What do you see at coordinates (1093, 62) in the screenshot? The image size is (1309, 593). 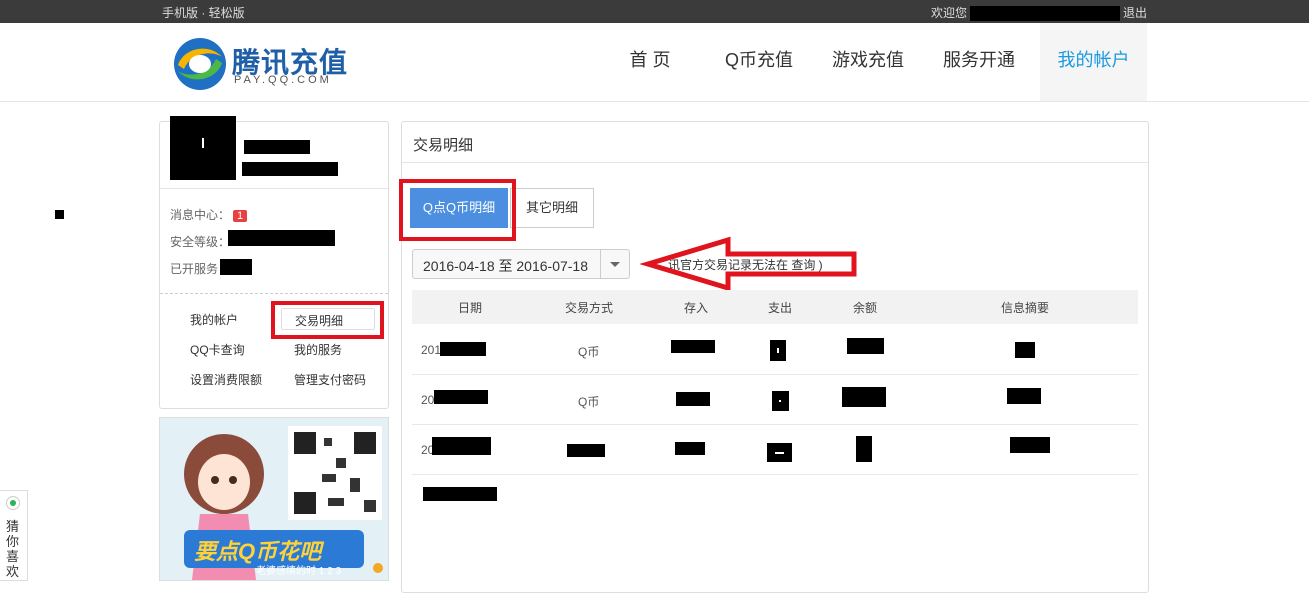 I see `nav-my-account: 我的帐户` at bounding box center [1093, 62].